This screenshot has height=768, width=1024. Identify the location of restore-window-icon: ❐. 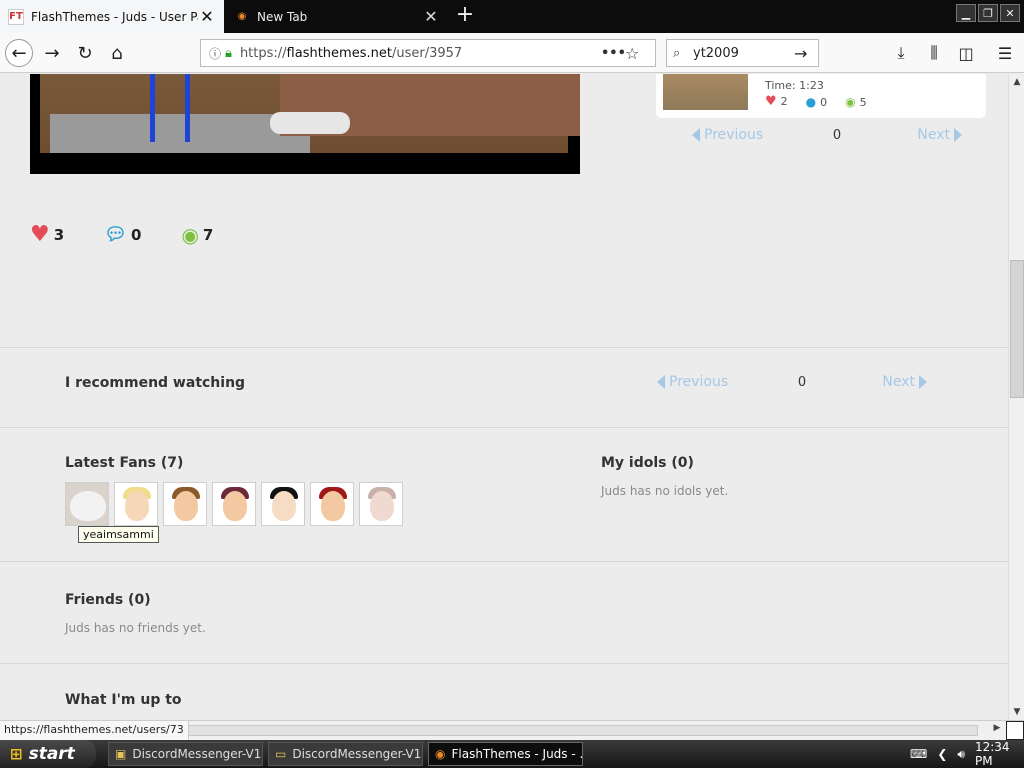
(988, 13).